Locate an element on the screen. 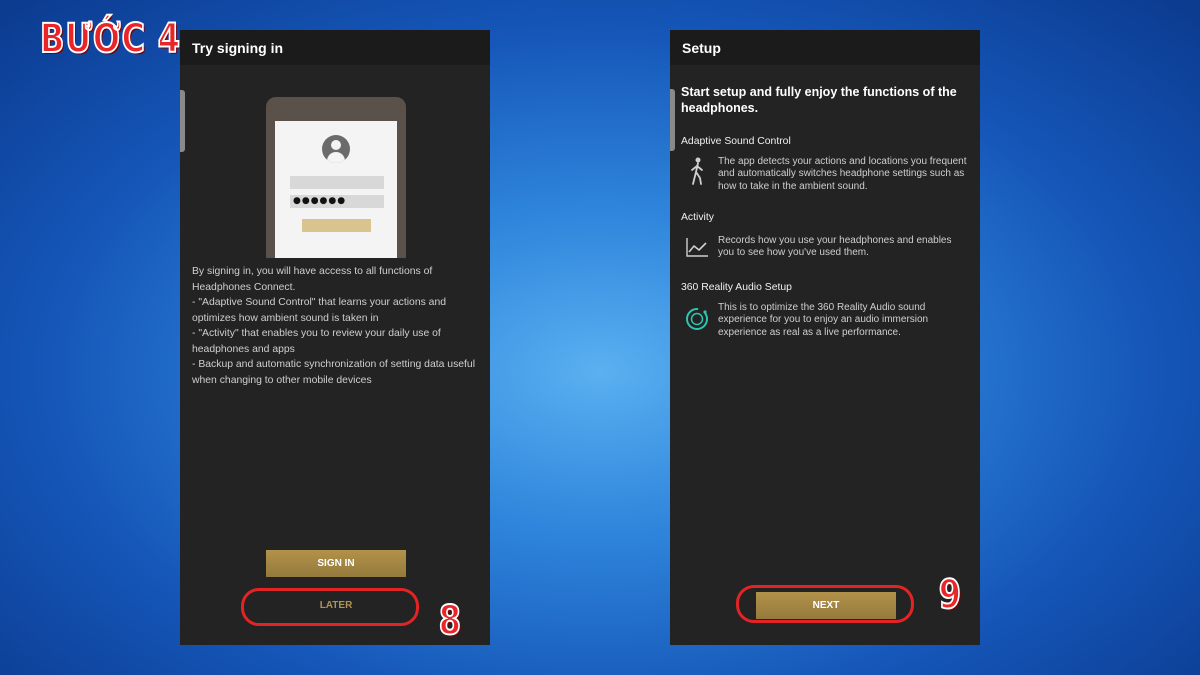 This screenshot has height=675, width=1200. screen-title: Setup is located at coordinates (701, 47).